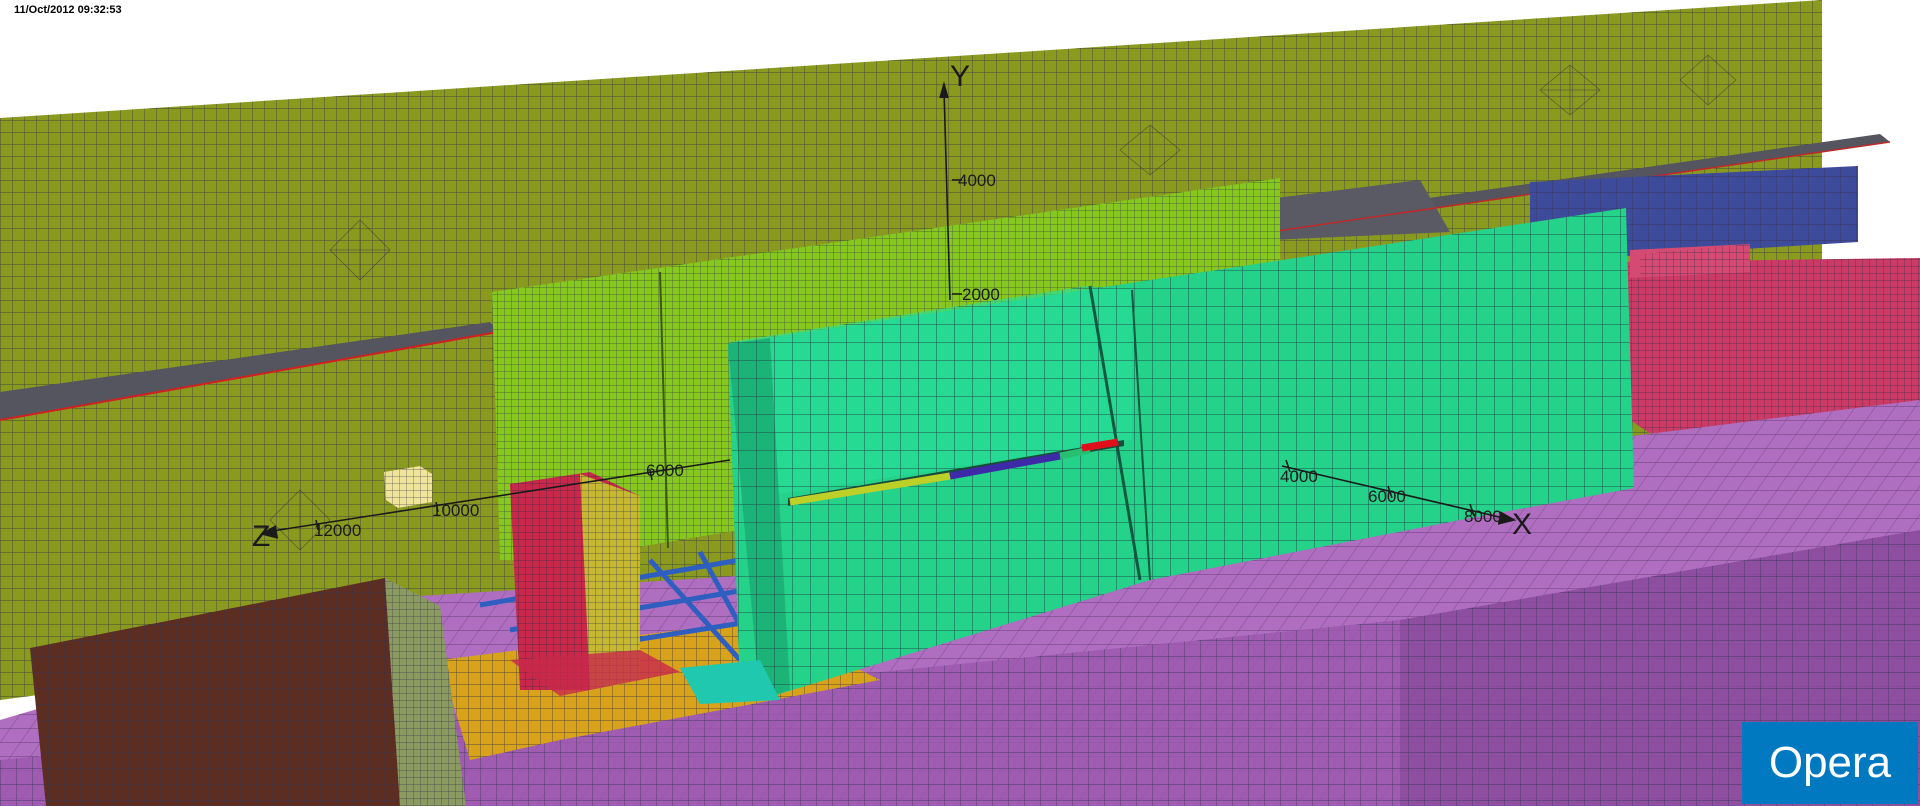 The height and width of the screenshot is (806, 1920). I want to click on y-tick-label: 2000, so click(981, 294).